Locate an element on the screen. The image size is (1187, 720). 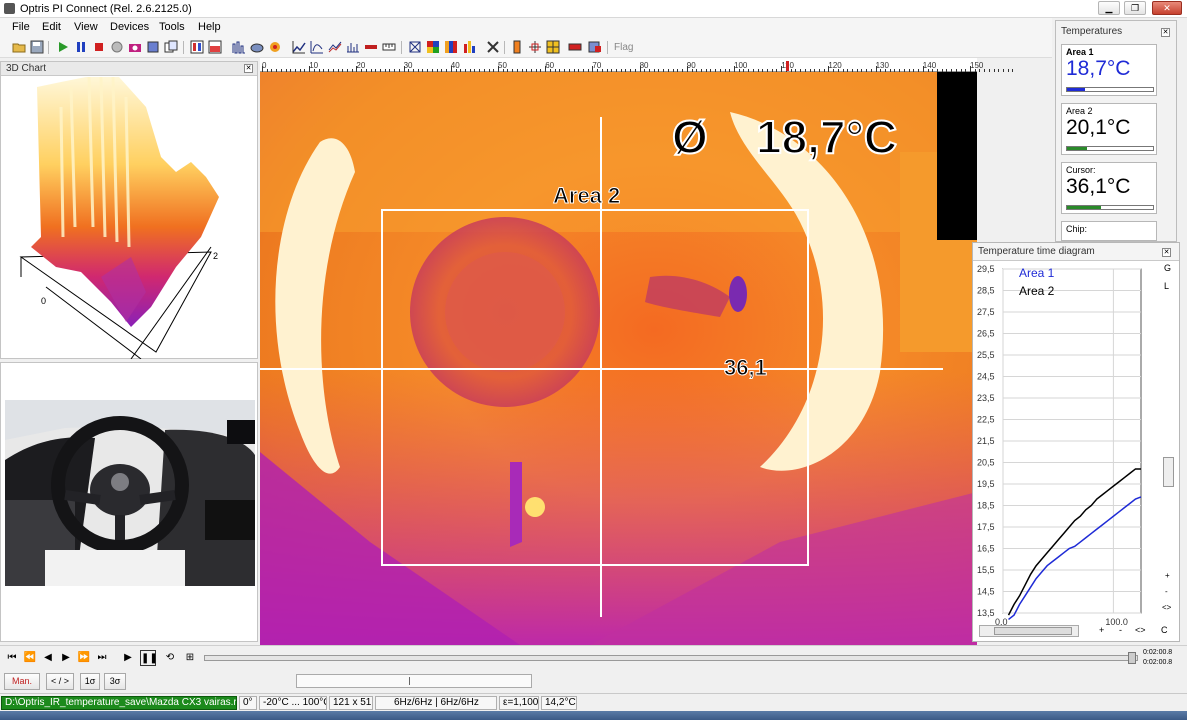
chip-temperature-card: Chip: is located at coordinates (1109, 231).